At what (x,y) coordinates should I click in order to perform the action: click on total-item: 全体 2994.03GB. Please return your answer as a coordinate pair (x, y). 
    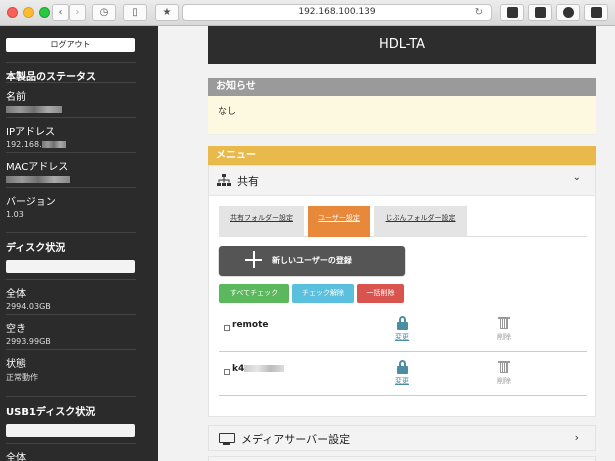
    Looking at the image, I should click on (71, 295).